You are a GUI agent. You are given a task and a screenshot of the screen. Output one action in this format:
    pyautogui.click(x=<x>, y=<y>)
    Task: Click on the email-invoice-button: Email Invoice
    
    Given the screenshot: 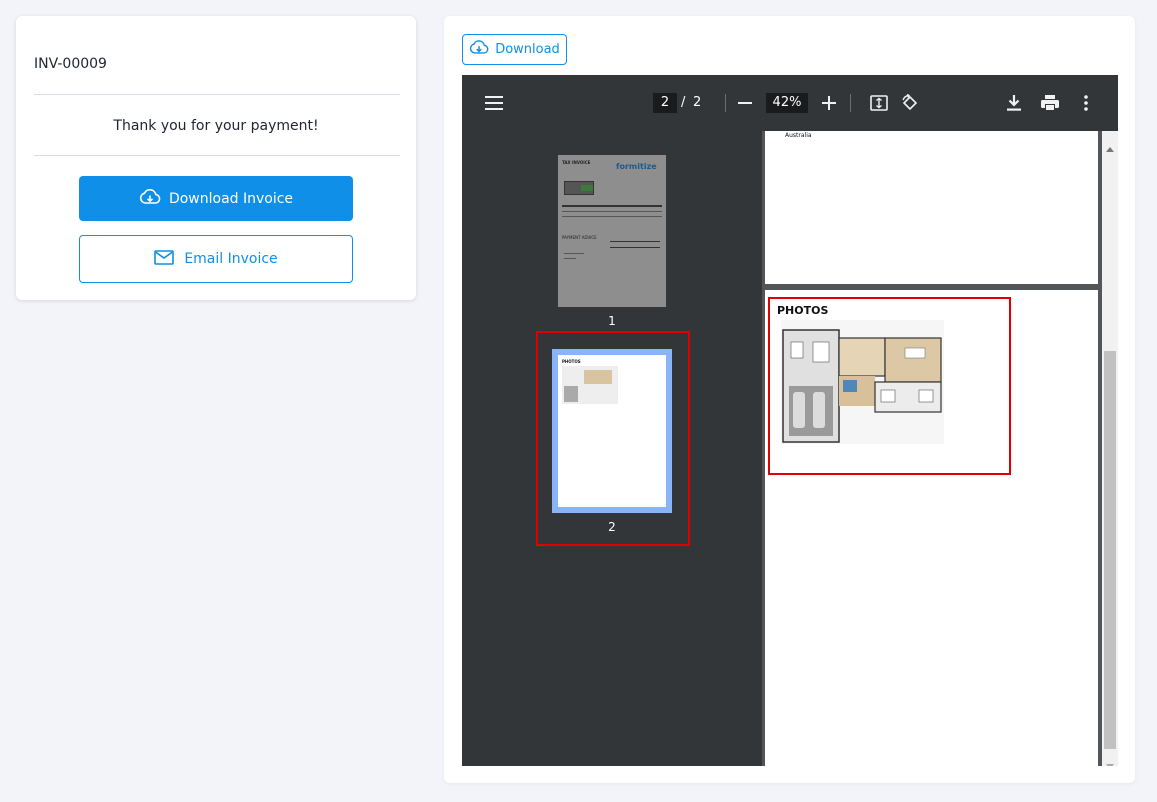 What is the action you would take?
    pyautogui.click(x=216, y=259)
    